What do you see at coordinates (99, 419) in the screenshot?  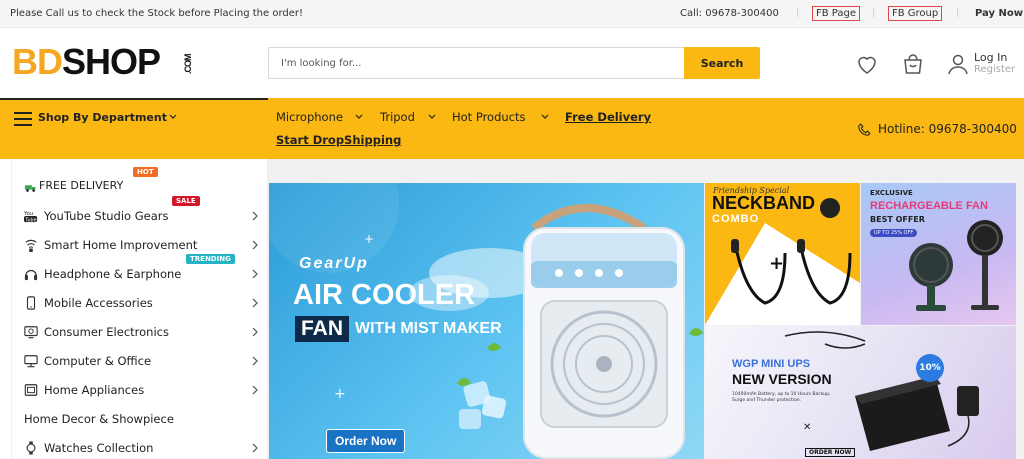 I see `sidebar-item-label: Home Decor & Showpiece` at bounding box center [99, 419].